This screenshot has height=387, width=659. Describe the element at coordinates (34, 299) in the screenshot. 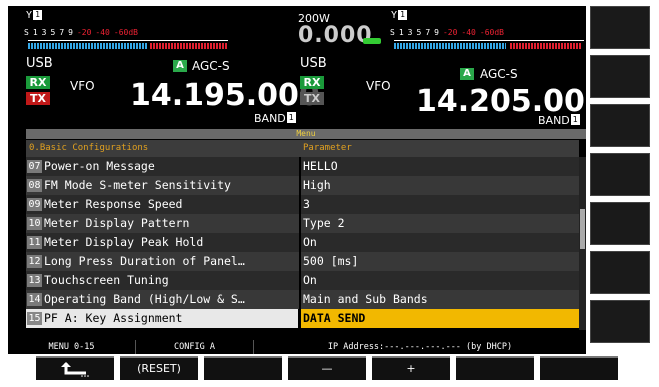

I see `row-number: 14` at that location.